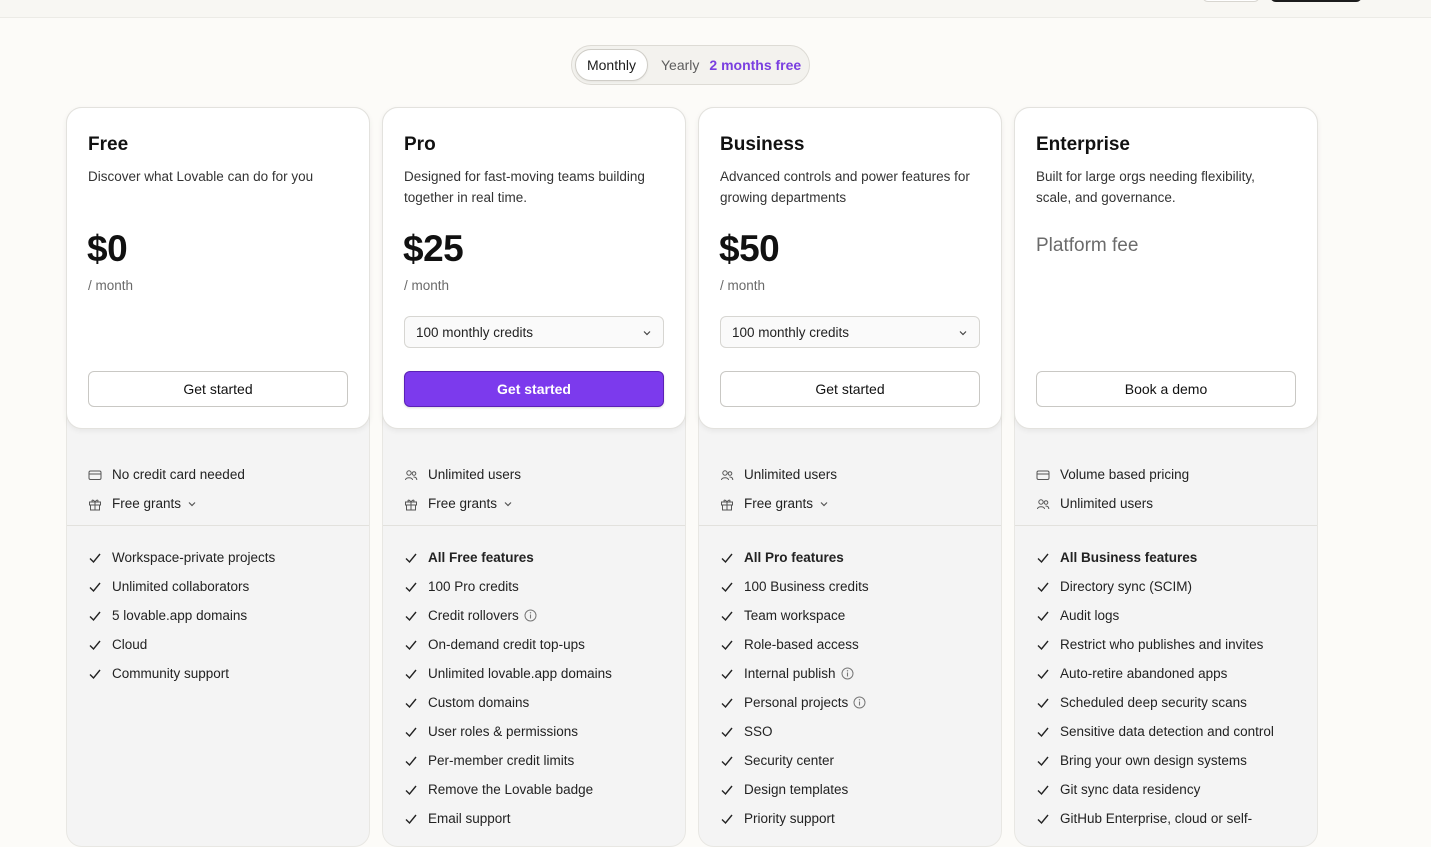 This screenshot has width=1431, height=847. What do you see at coordinates (857, 731) in the screenshot?
I see `feature-item: SSO` at bounding box center [857, 731].